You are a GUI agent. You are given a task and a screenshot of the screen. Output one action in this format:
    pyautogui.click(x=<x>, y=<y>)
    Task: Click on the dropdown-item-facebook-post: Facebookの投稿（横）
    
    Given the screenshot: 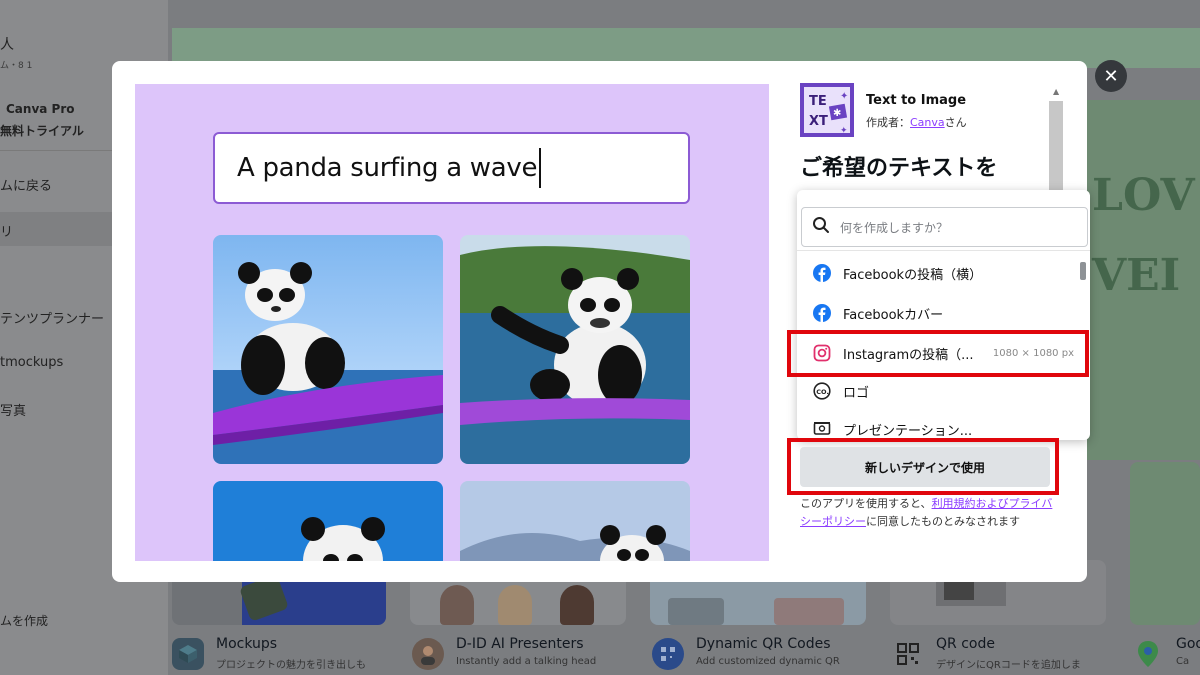 What is the action you would take?
    pyautogui.click(x=943, y=273)
    